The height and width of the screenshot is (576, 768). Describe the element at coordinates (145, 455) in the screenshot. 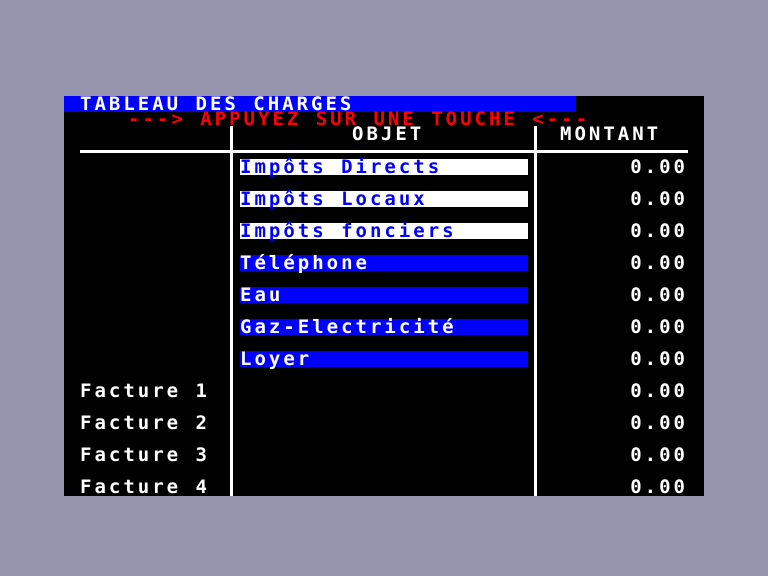

I see `row-label: Facture 3` at that location.